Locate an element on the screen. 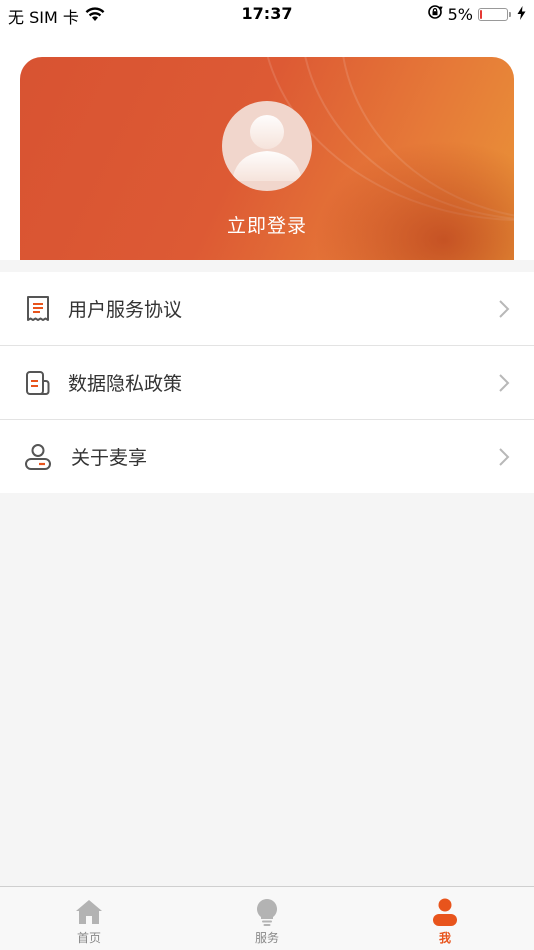 The height and width of the screenshot is (950, 534). tab-services: 服务 is located at coordinates (267, 918).